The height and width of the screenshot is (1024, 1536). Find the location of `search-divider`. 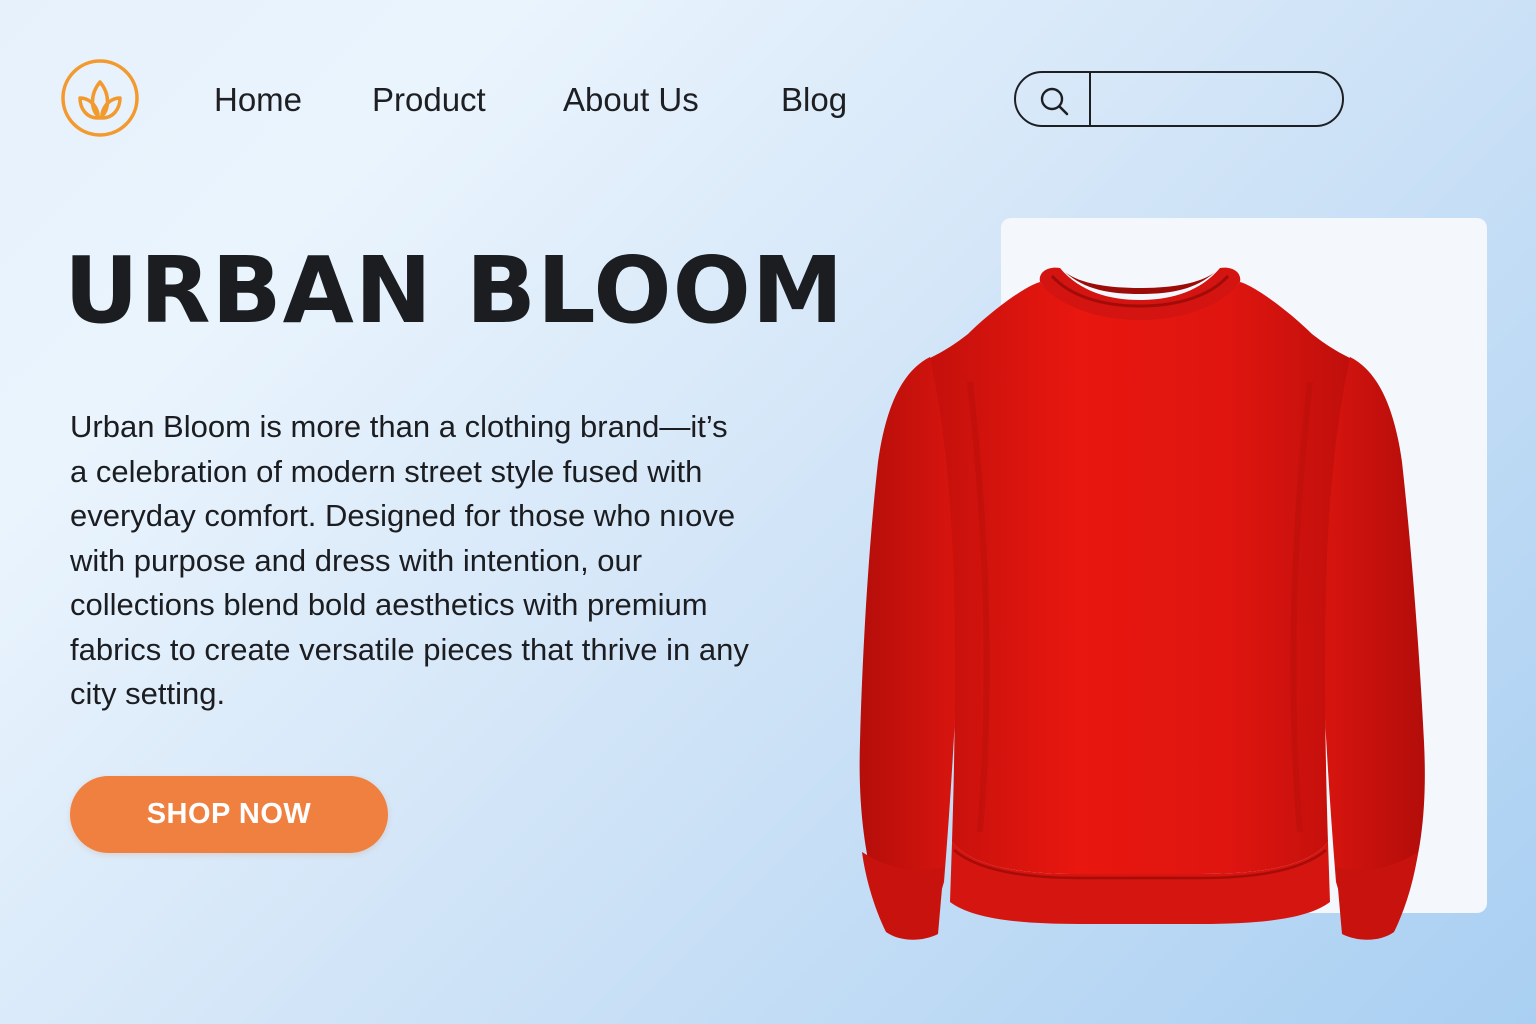

search-divider is located at coordinates (1090, 99).